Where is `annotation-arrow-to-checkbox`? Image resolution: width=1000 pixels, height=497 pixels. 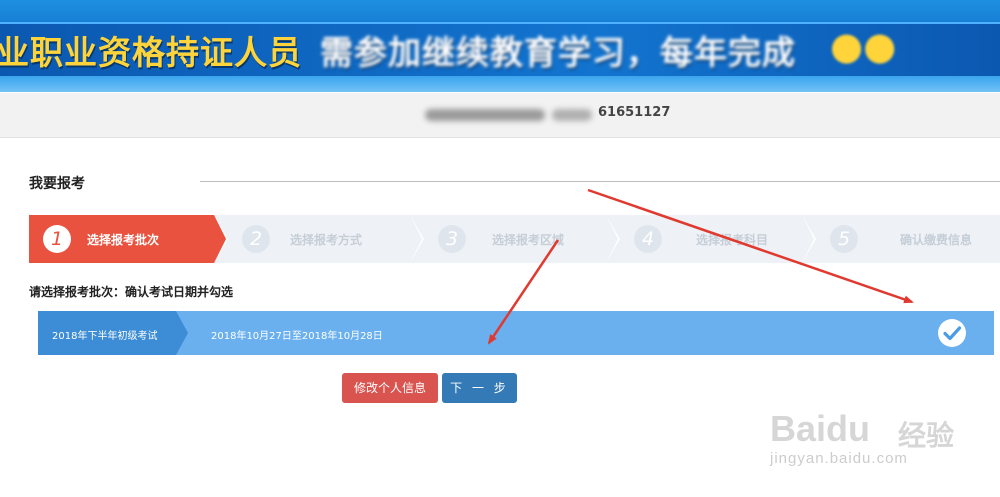
annotation-arrow-to-checkbox is located at coordinates (750, 246).